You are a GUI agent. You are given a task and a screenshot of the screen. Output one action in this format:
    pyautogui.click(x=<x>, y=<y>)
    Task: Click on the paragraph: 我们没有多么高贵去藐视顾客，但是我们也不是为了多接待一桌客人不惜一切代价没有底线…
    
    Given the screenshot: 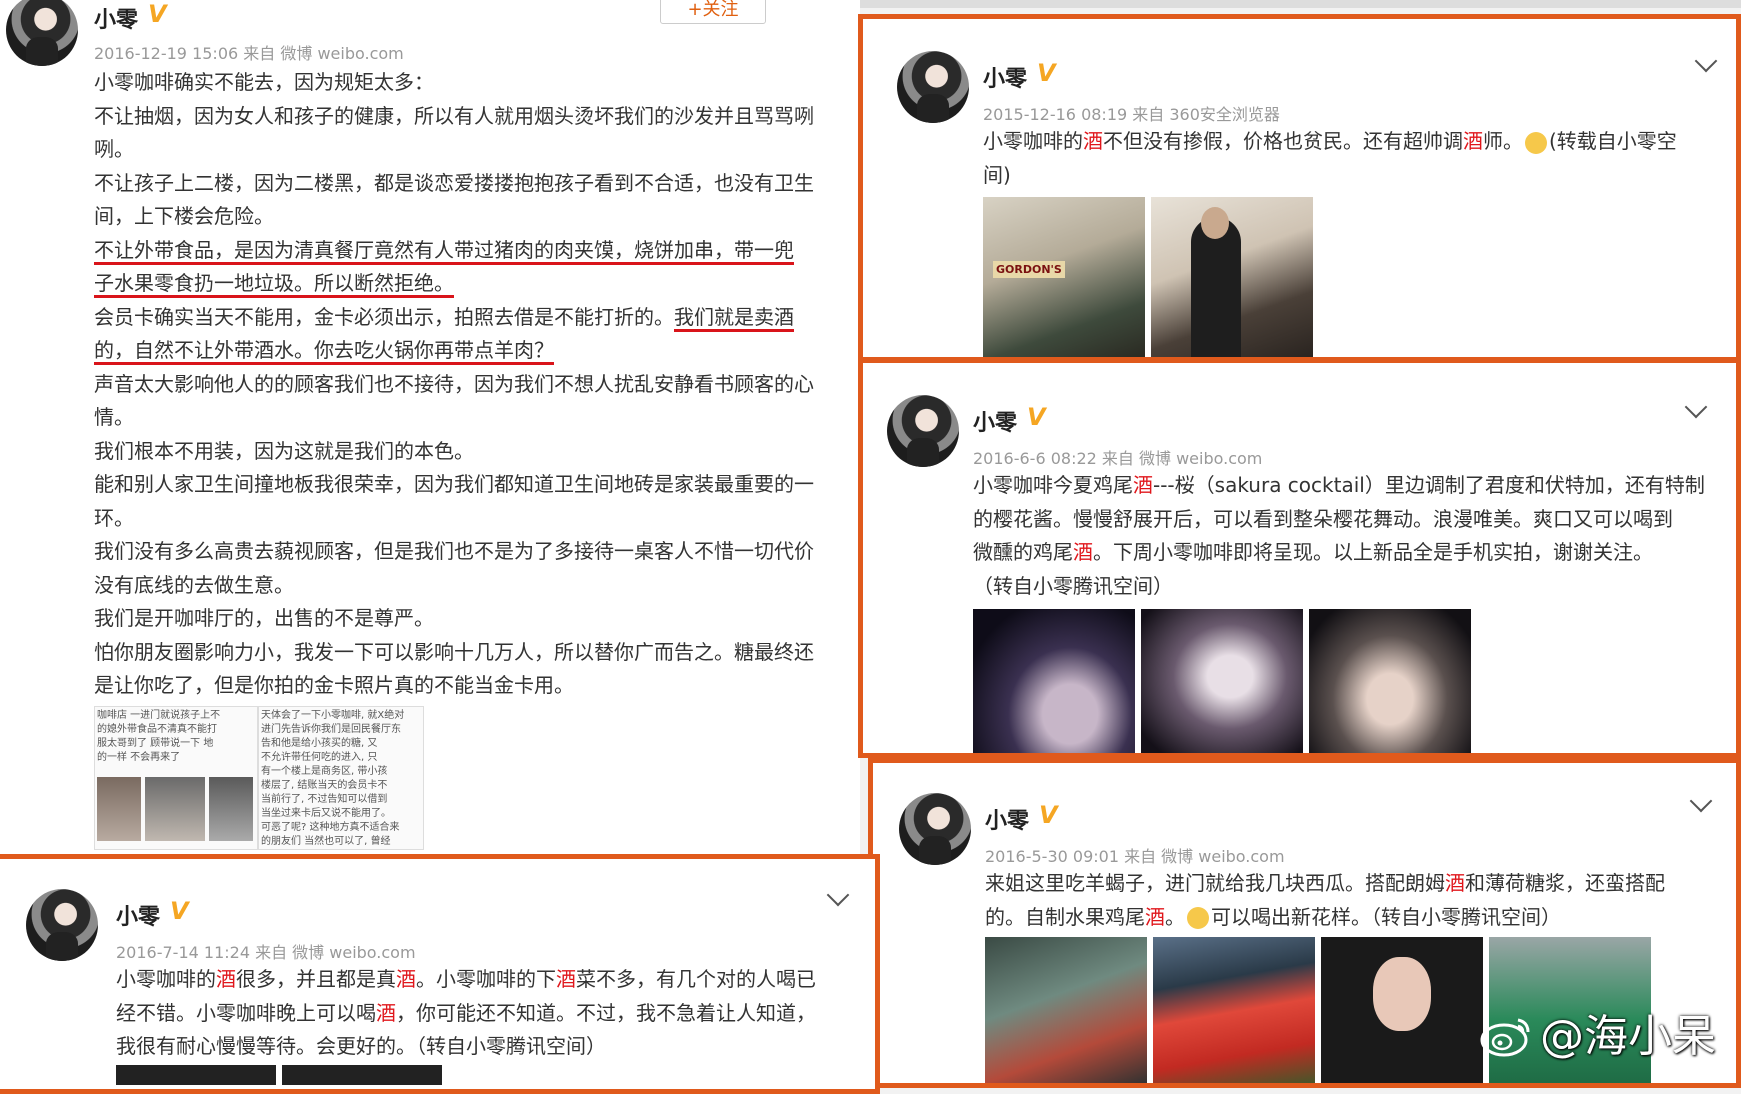 What is the action you would take?
    pyautogui.click(x=454, y=568)
    